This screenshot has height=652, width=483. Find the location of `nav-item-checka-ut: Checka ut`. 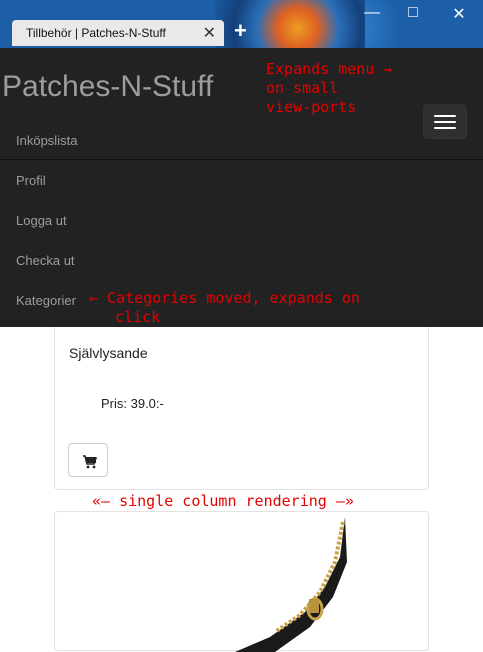

nav-item-checka-ut: Checka ut is located at coordinates (45, 260).